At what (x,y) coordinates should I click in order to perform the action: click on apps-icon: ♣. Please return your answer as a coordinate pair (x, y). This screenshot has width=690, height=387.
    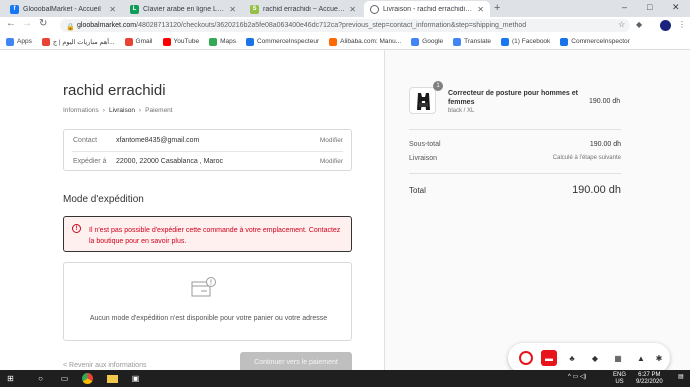
    Looking at the image, I should click on (572, 358).